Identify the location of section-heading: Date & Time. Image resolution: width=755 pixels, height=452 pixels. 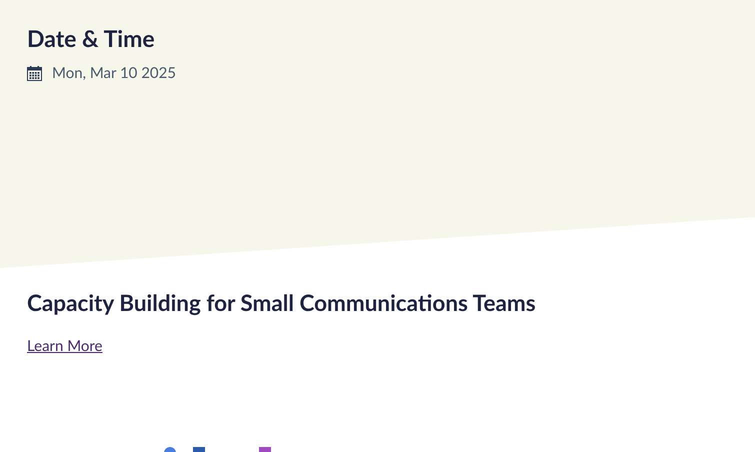
(91, 38).